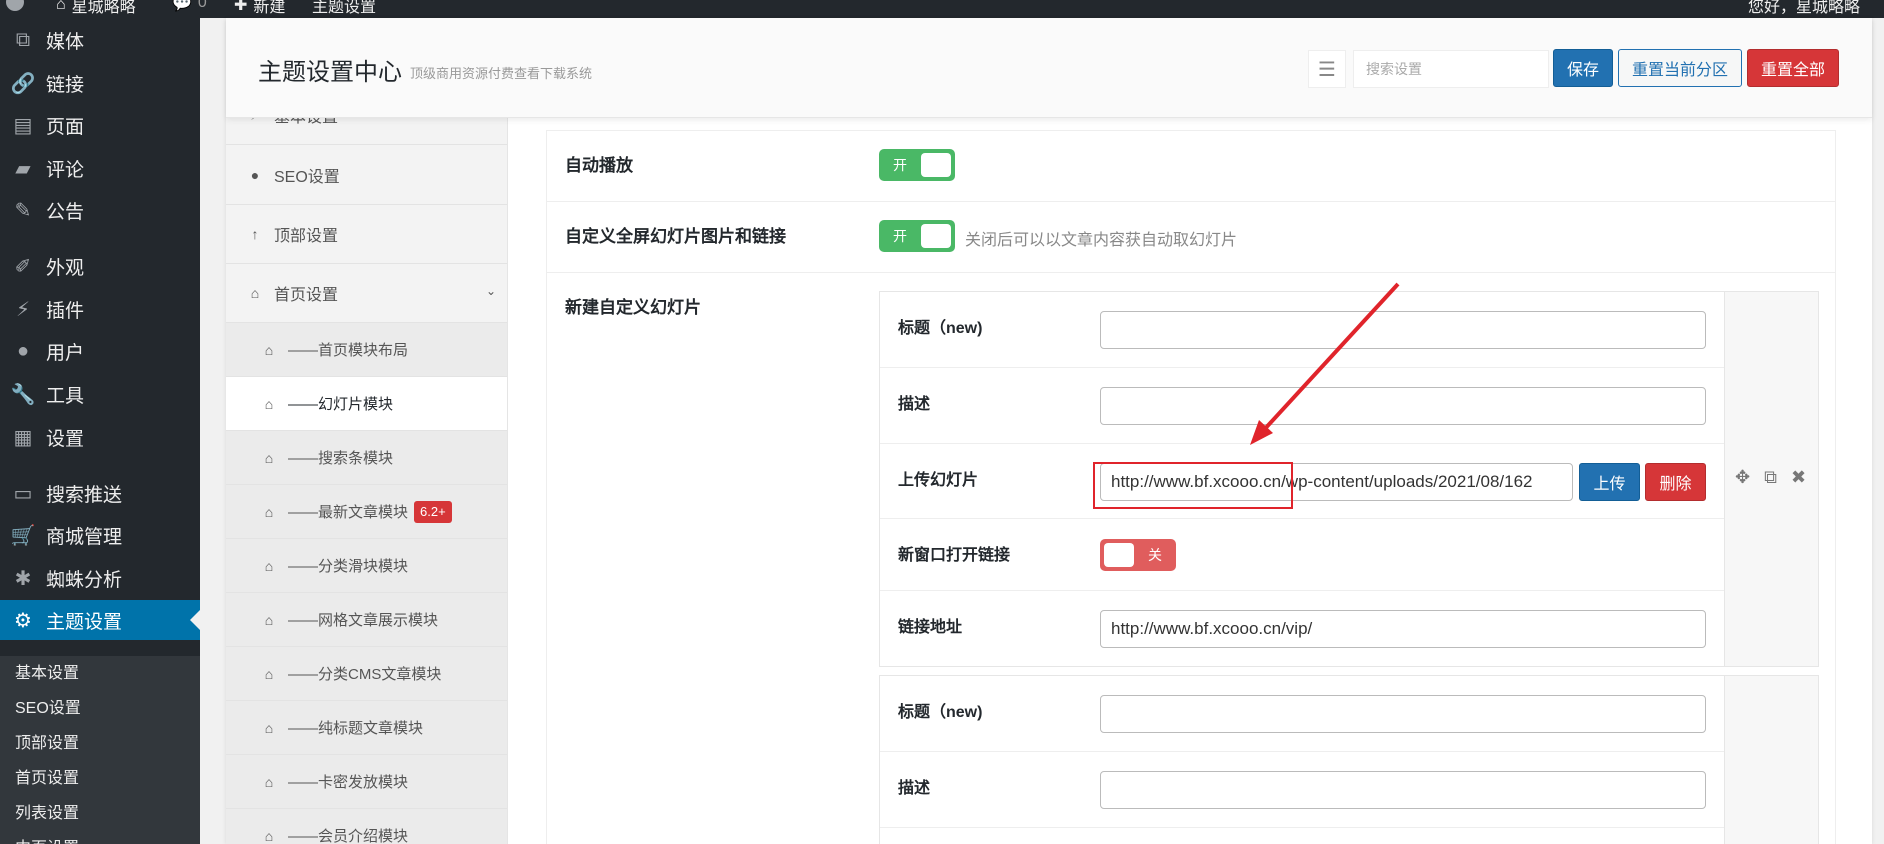  I want to click on switch-text: 关, so click(1155, 555).